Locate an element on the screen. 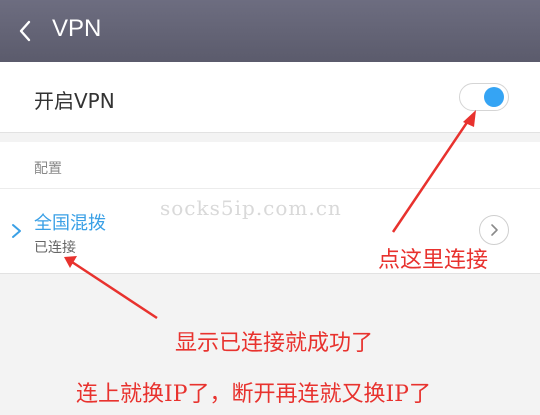  page-title: VPN is located at coordinates (77, 28).